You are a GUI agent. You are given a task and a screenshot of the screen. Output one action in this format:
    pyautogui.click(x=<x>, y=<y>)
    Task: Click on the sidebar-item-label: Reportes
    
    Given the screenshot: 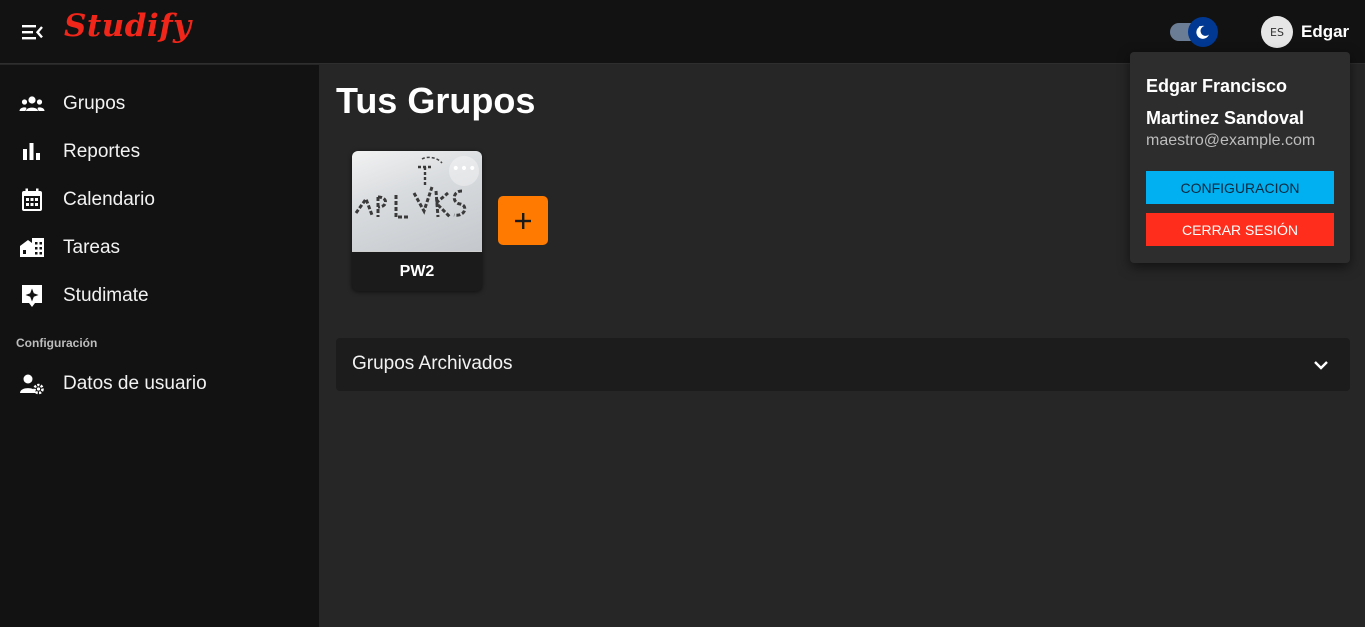 What is the action you would take?
    pyautogui.click(x=102, y=151)
    